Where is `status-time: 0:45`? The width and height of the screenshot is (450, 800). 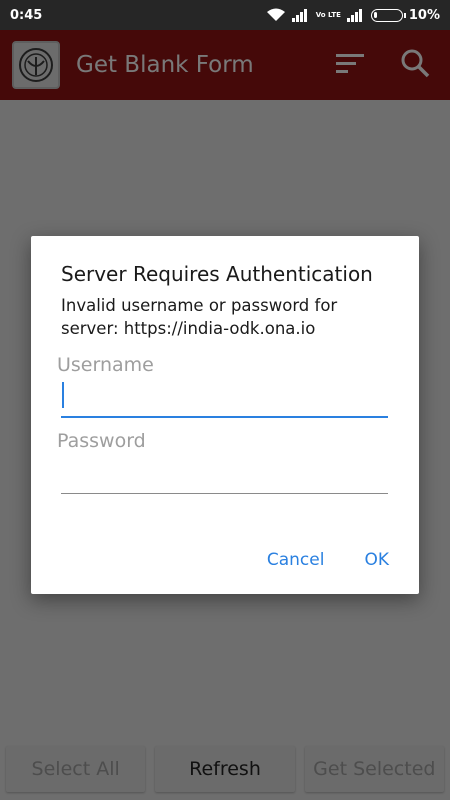 status-time: 0:45 is located at coordinates (26, 15).